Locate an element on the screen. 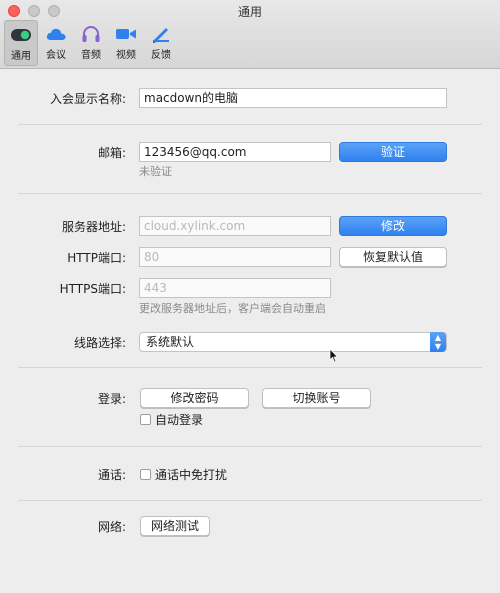 This screenshot has width=500, height=593. tab-video: 视频 is located at coordinates (126, 43).